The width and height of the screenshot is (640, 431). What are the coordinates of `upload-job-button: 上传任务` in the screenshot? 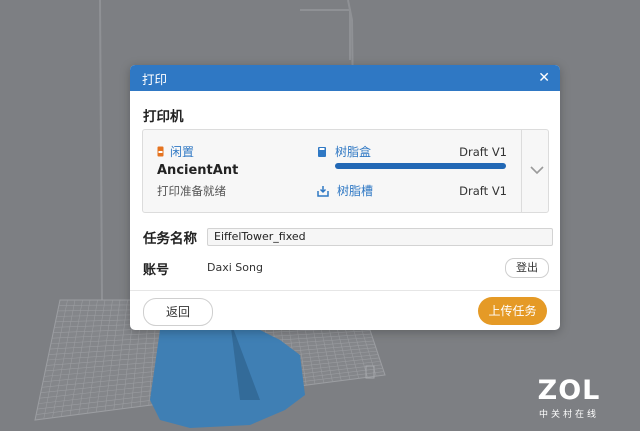 It's located at (512, 311).